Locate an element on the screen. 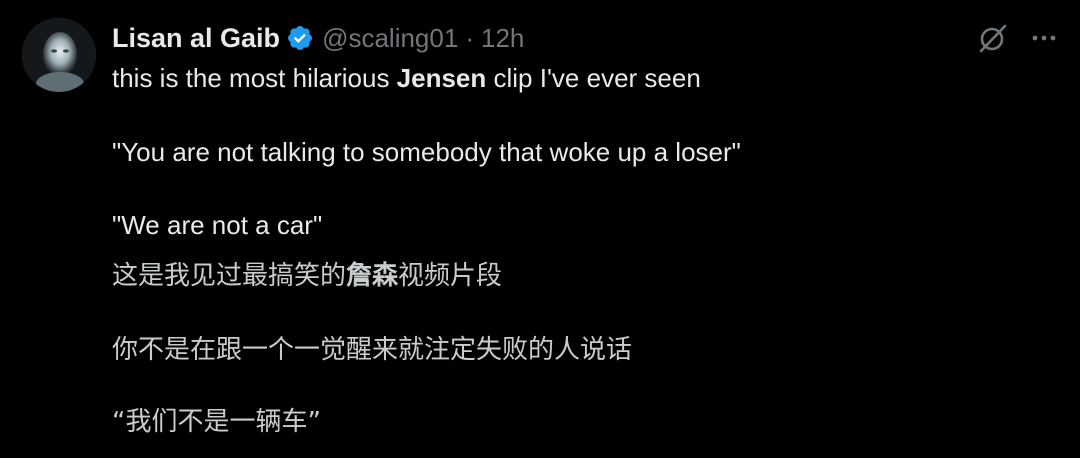  translation-quote-1: 你不是在跟一个一觉醒来就注定失败的人说话 is located at coordinates (372, 350).